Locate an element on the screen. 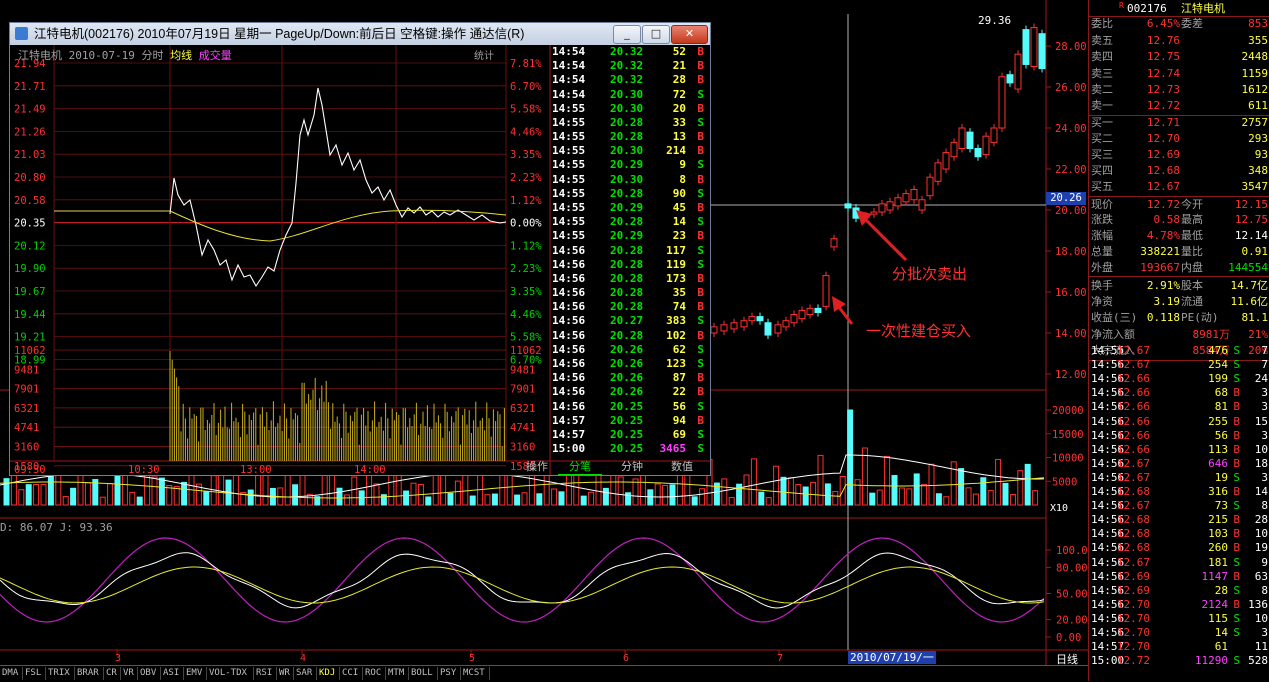  tick-volume: 3465 is located at coordinates (673, 449).